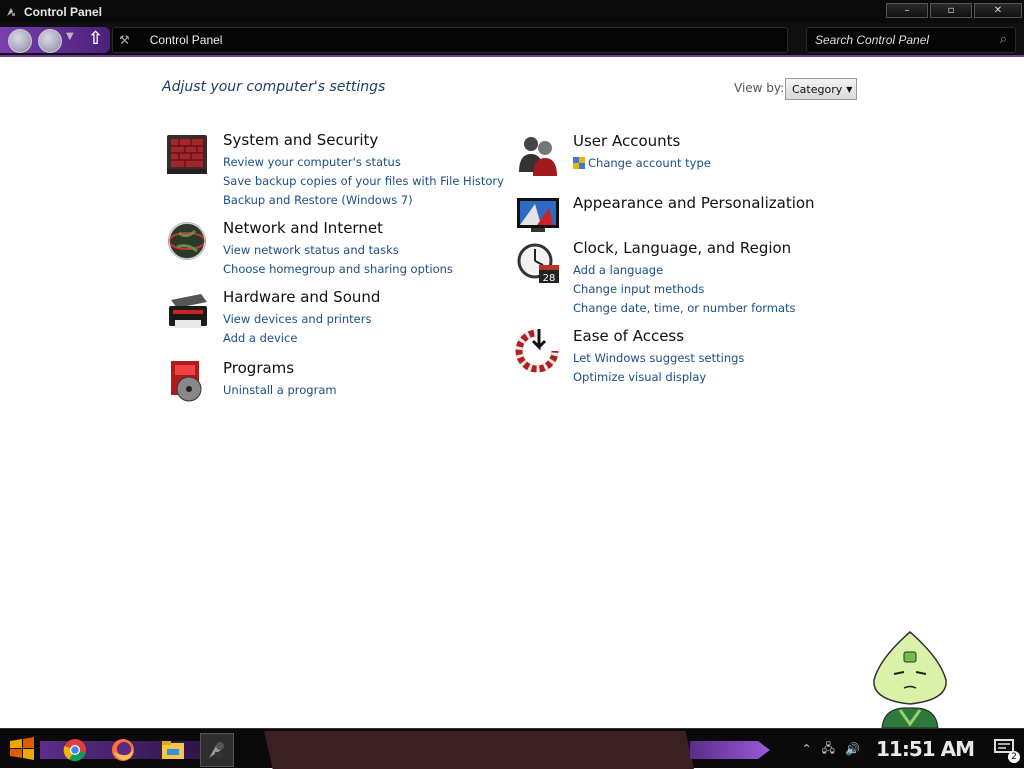 This screenshot has width=1024, height=769. Describe the element at coordinates (274, 87) in the screenshot. I see `page-title: Adjust your computer's settings` at that location.